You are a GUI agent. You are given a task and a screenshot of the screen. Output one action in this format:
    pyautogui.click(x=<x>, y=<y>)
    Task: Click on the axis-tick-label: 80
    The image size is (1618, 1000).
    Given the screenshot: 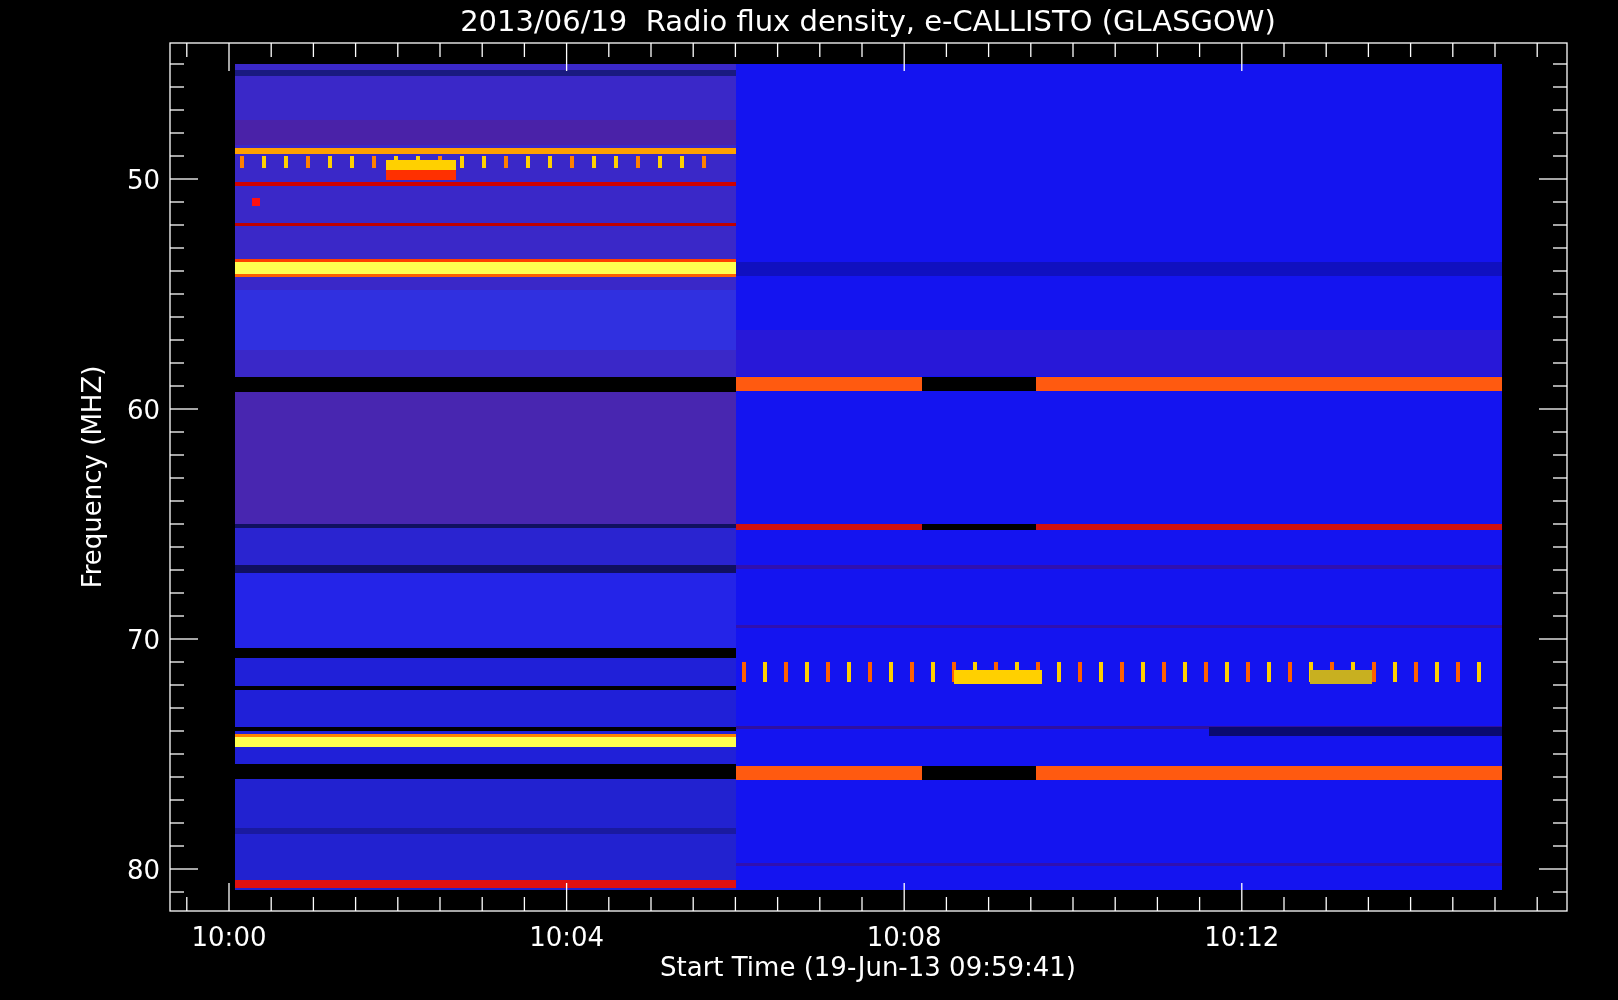 What is the action you would take?
    pyautogui.click(x=143, y=870)
    